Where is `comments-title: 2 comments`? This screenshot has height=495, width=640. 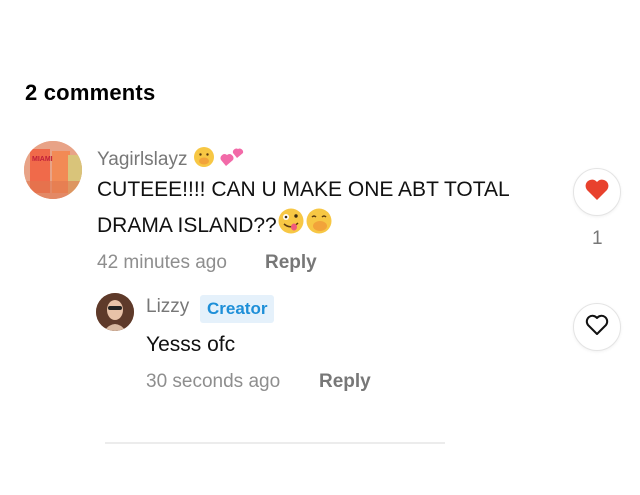 comments-title: 2 comments is located at coordinates (90, 92).